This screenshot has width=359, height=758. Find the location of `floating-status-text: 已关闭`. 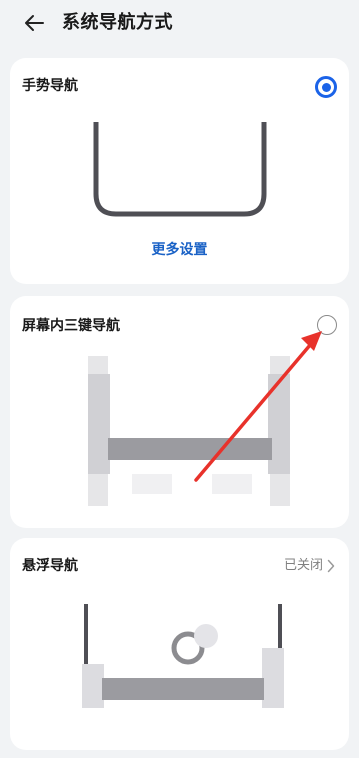

floating-status-text: 已关闭 is located at coordinates (303, 565).